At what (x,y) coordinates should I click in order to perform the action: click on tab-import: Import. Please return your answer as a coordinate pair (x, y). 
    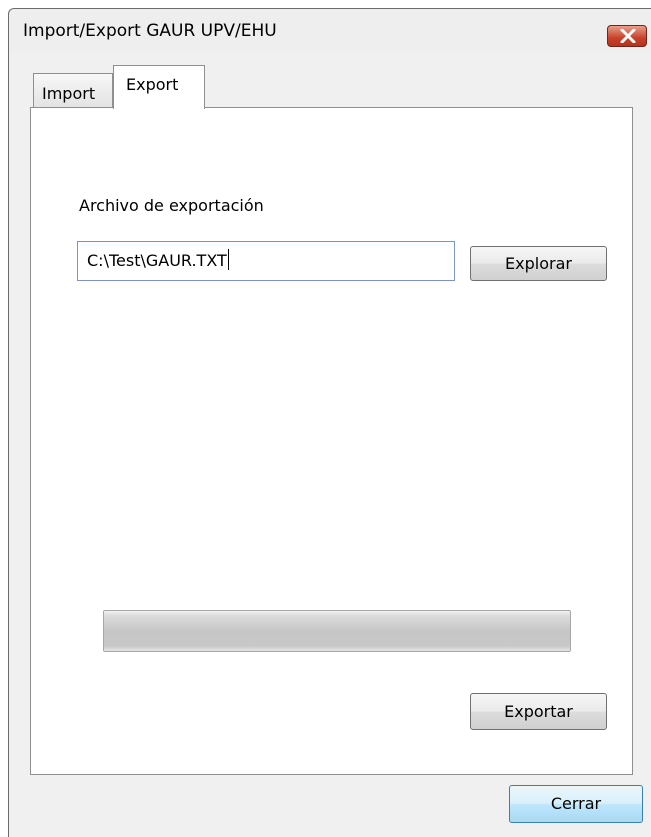
    Looking at the image, I should click on (73, 90).